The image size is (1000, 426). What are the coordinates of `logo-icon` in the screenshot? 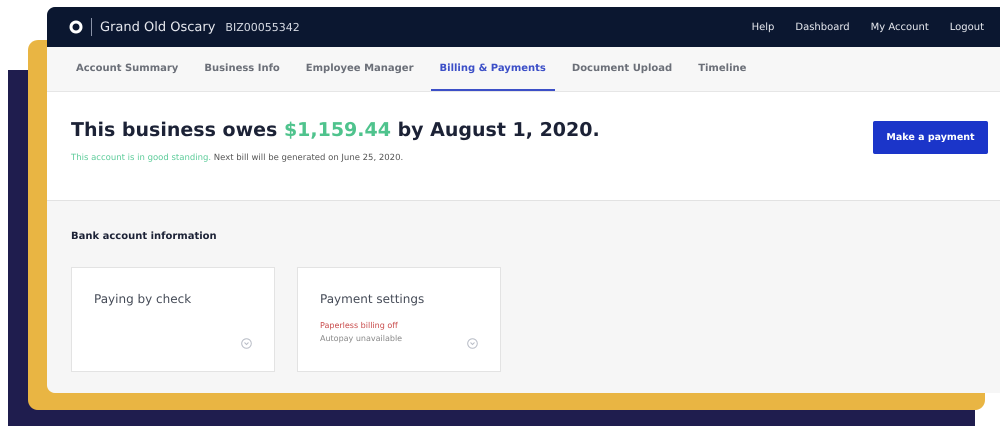 It's located at (76, 27).